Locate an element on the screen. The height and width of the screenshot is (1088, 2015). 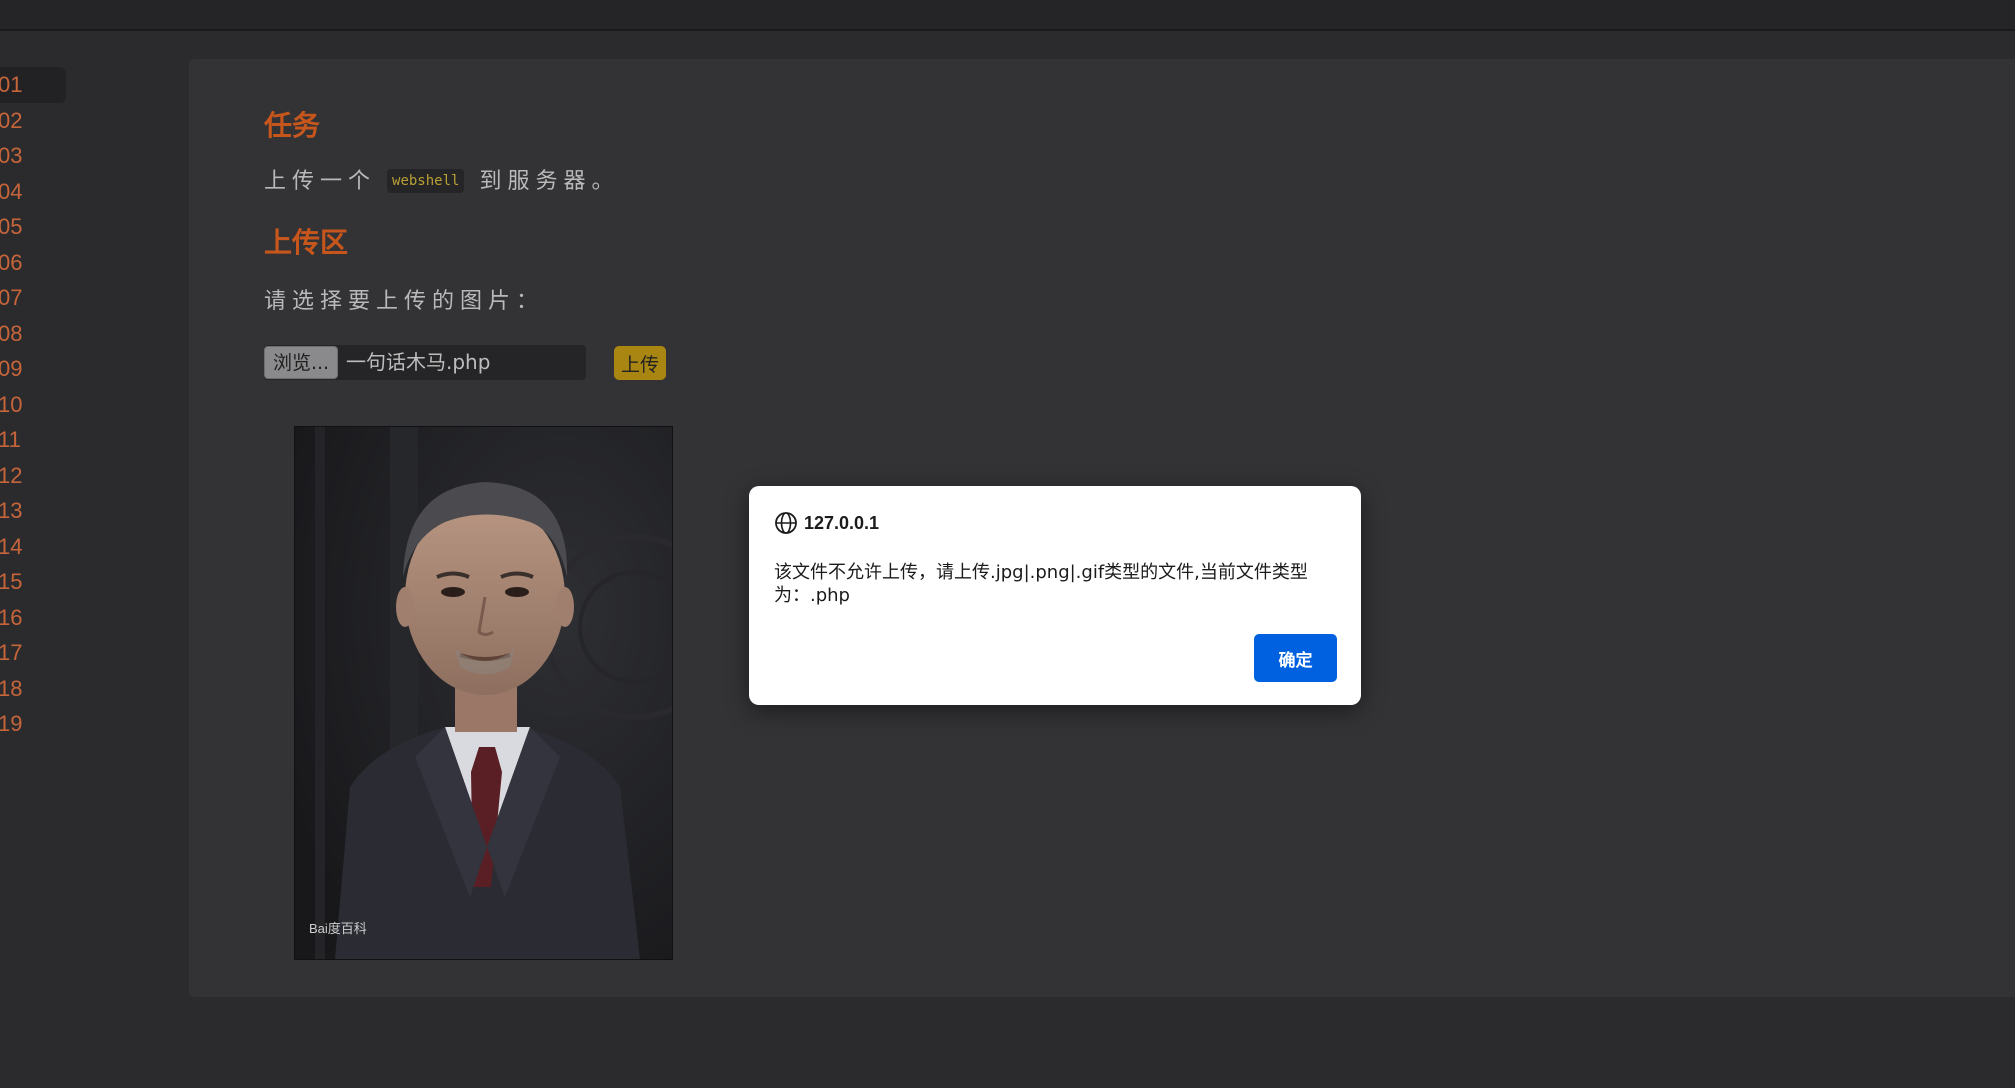
sidebar-item-pass: 04 is located at coordinates (34, 192).